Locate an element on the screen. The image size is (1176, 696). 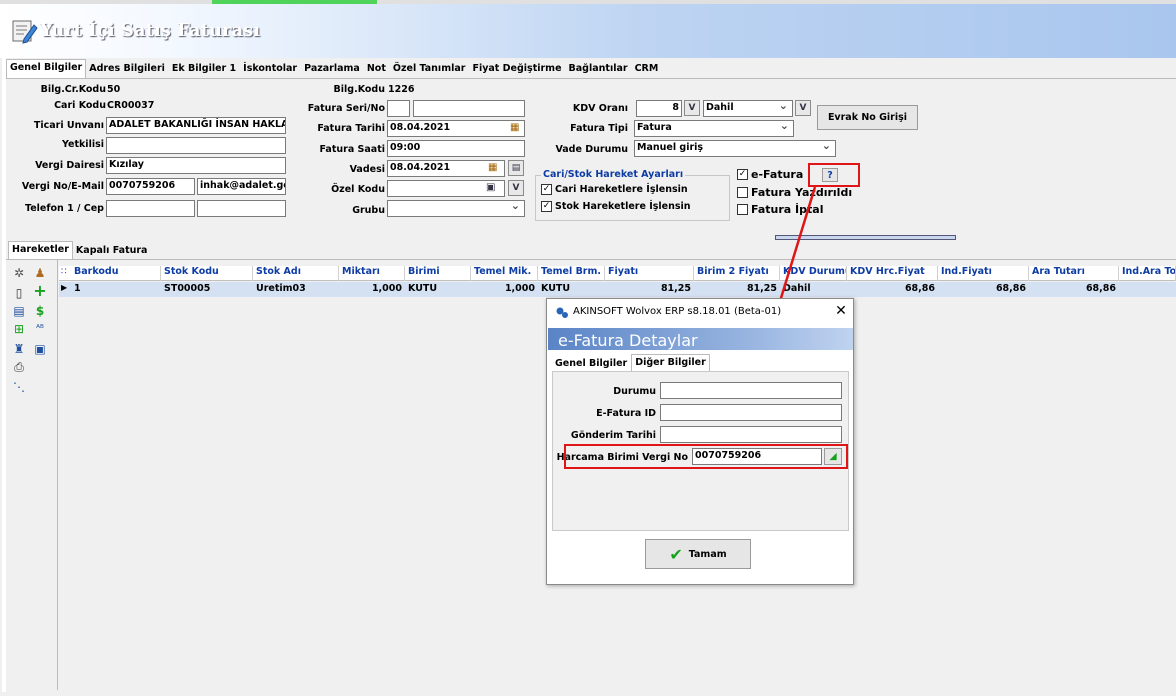
gonderim-tarihi-input is located at coordinates (751, 434).